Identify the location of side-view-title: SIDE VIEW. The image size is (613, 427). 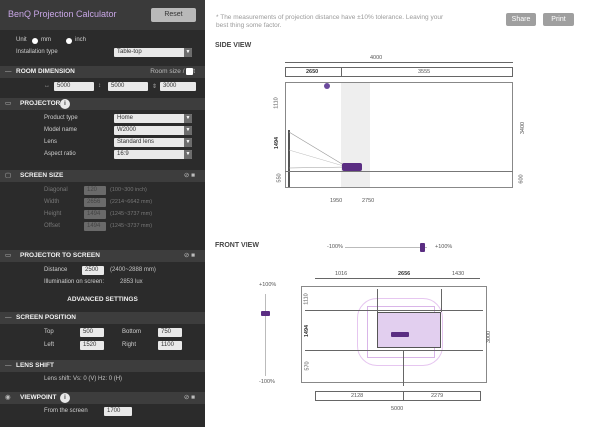
(233, 45).